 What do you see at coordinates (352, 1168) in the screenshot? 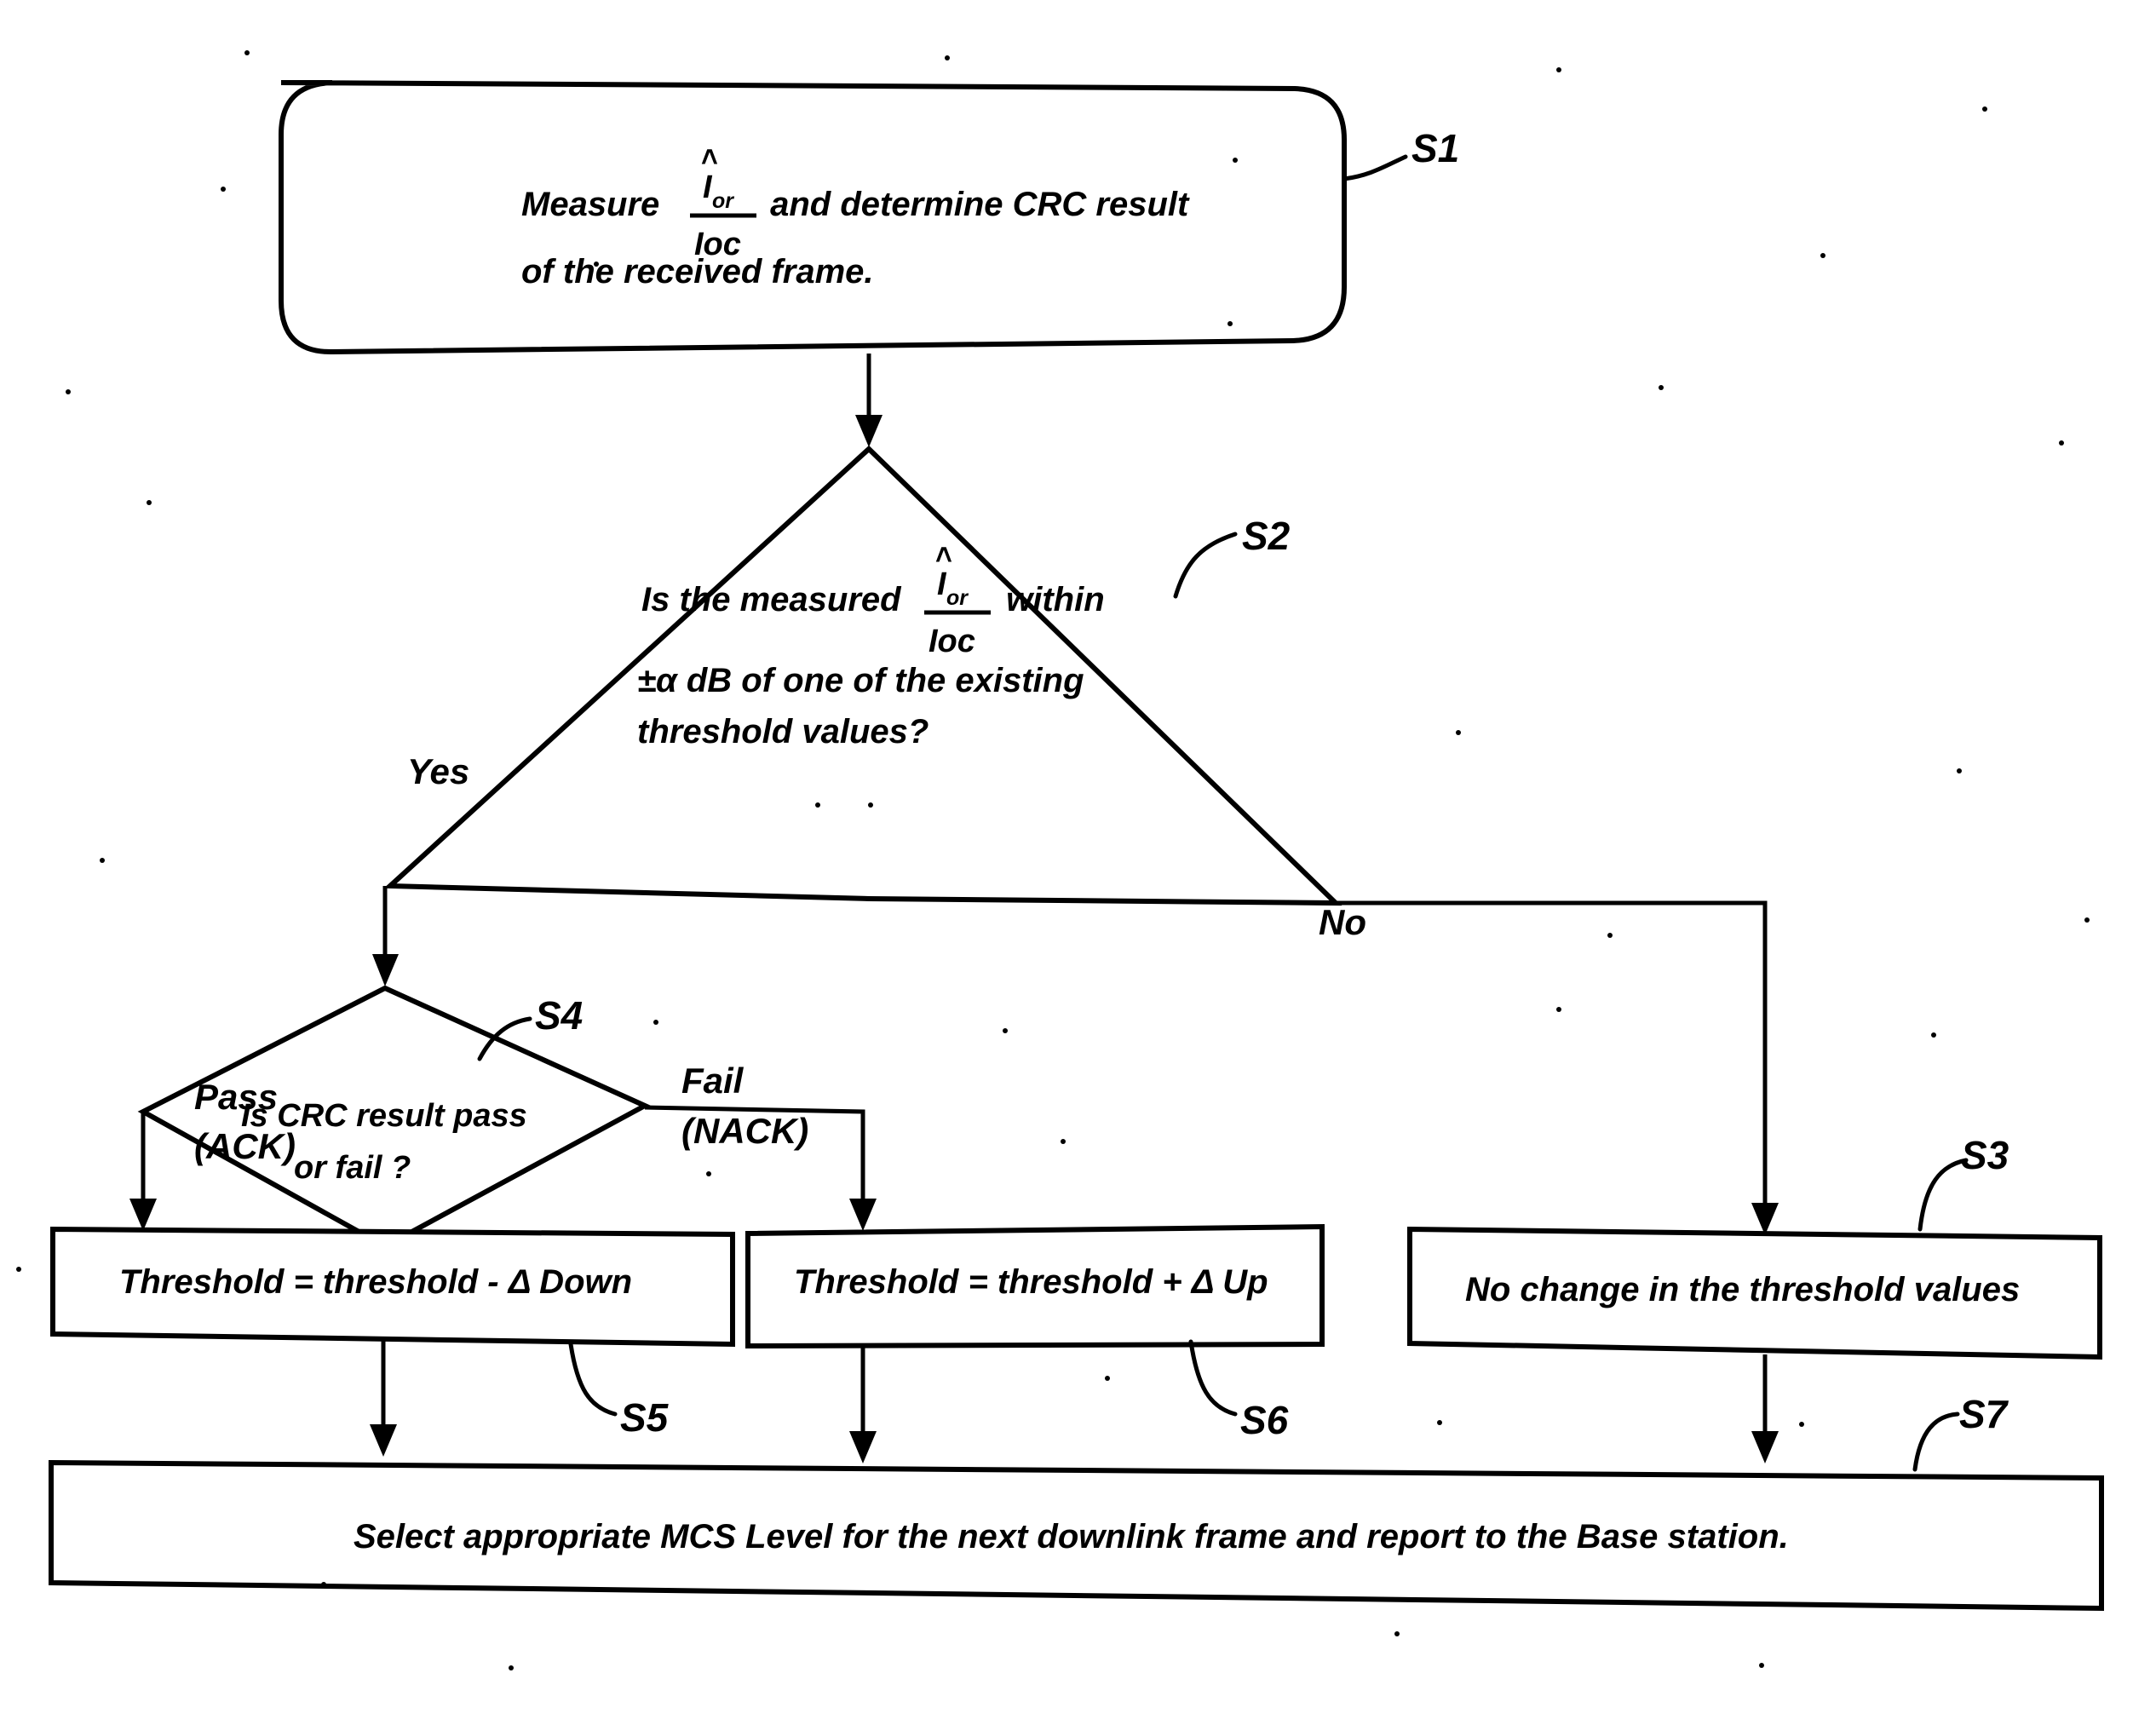
I see `s4-text-line2: or fail ?` at bounding box center [352, 1168].